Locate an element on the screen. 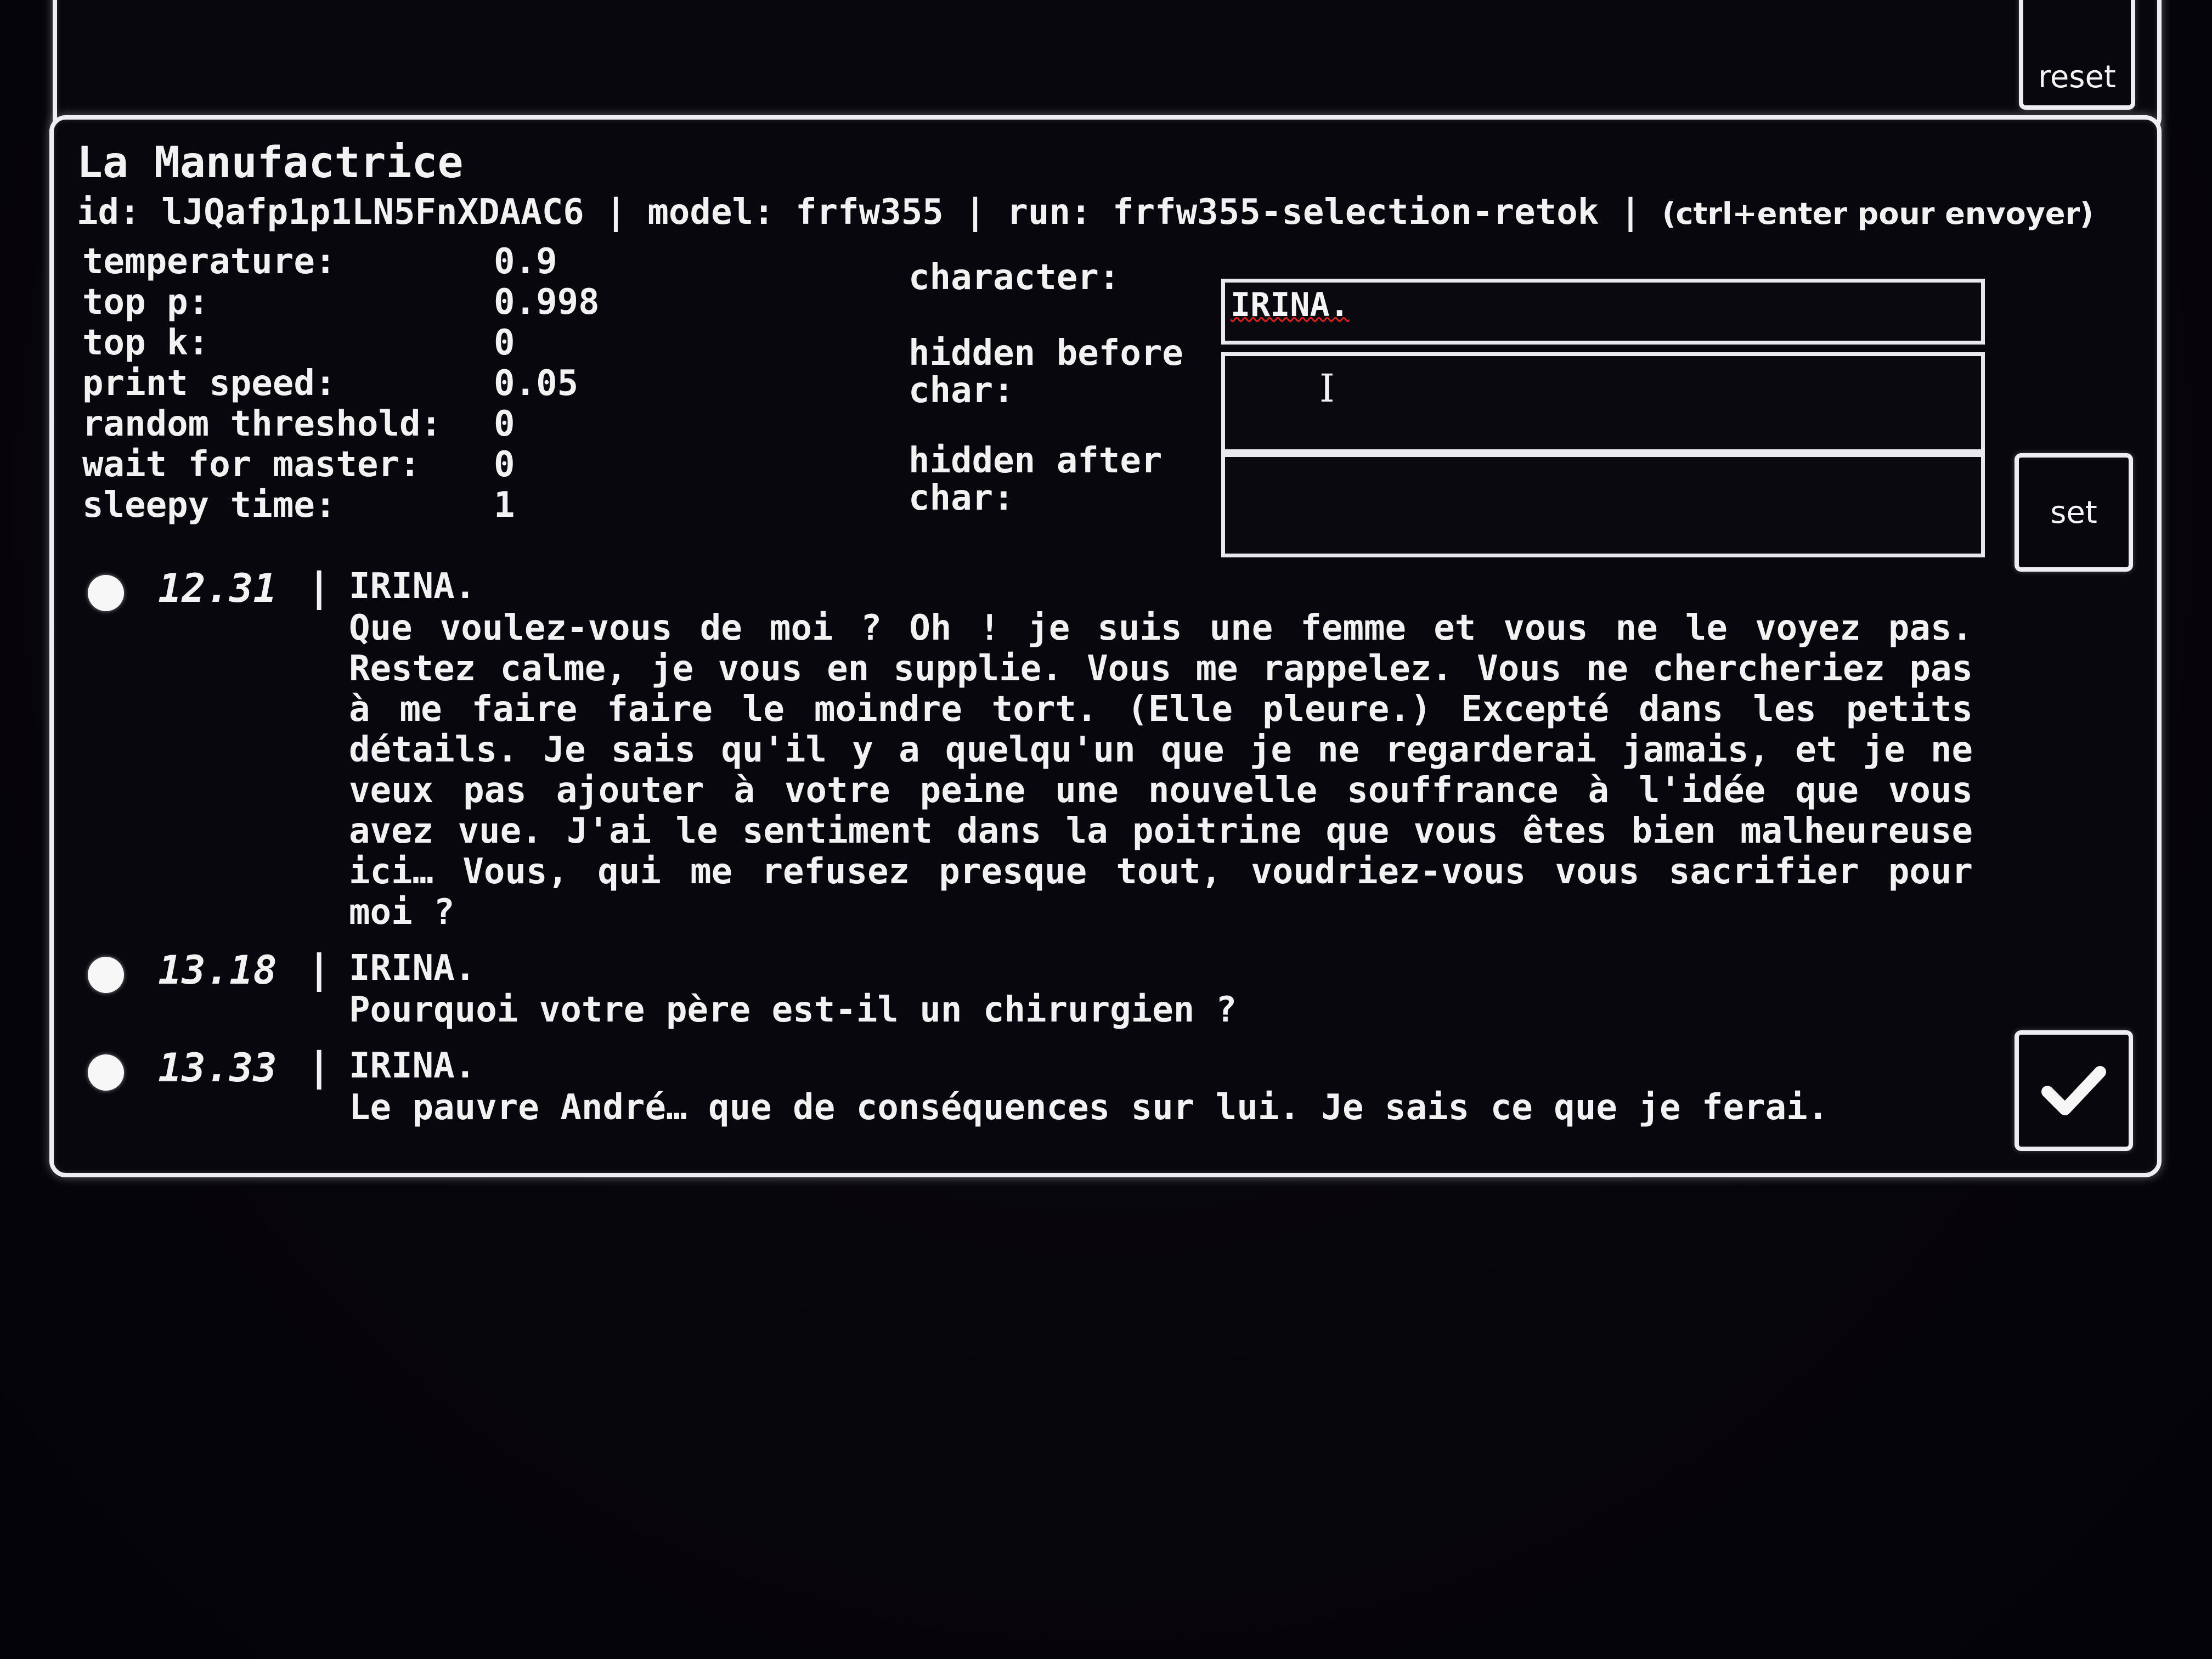 The width and height of the screenshot is (2212, 1659). param-print-speed: print speed: 0.05 is located at coordinates (341, 383).